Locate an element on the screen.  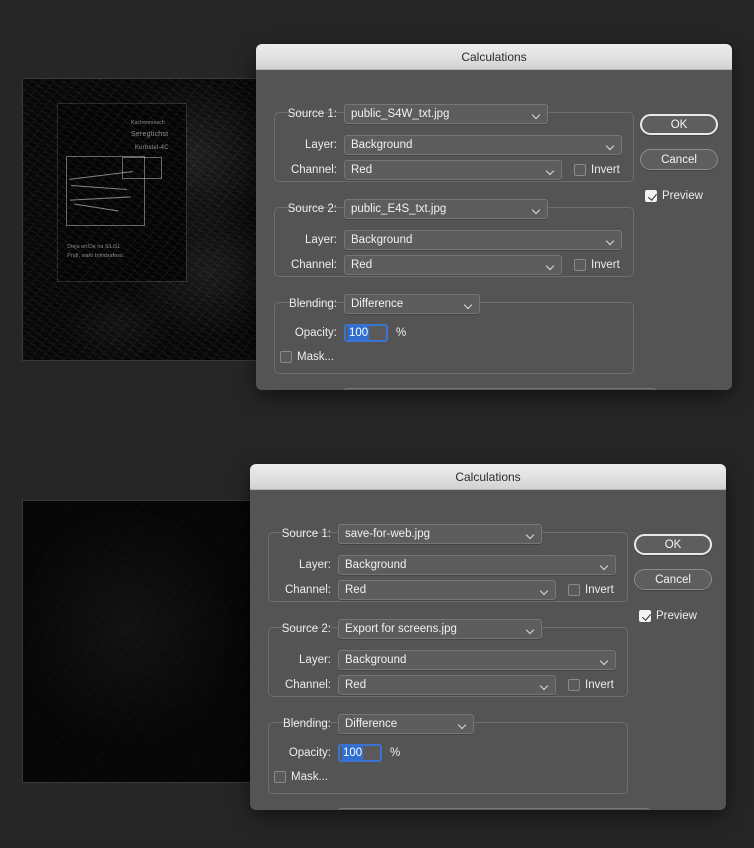
source1-file-select: save-for-web.jpg is located at coordinates (440, 534).